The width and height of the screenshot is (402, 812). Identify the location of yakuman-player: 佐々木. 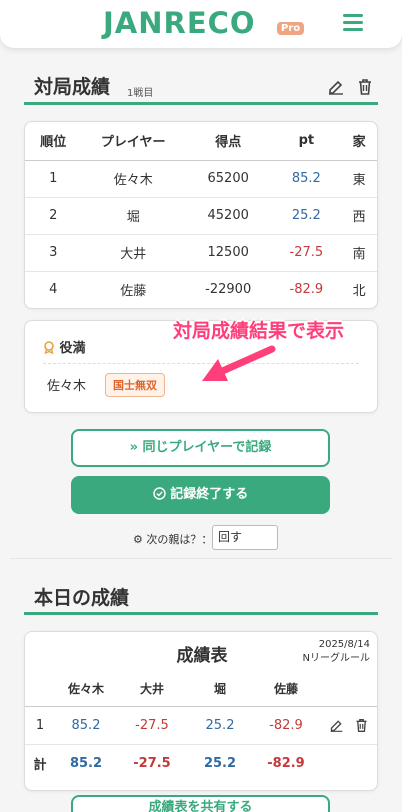
(67, 386).